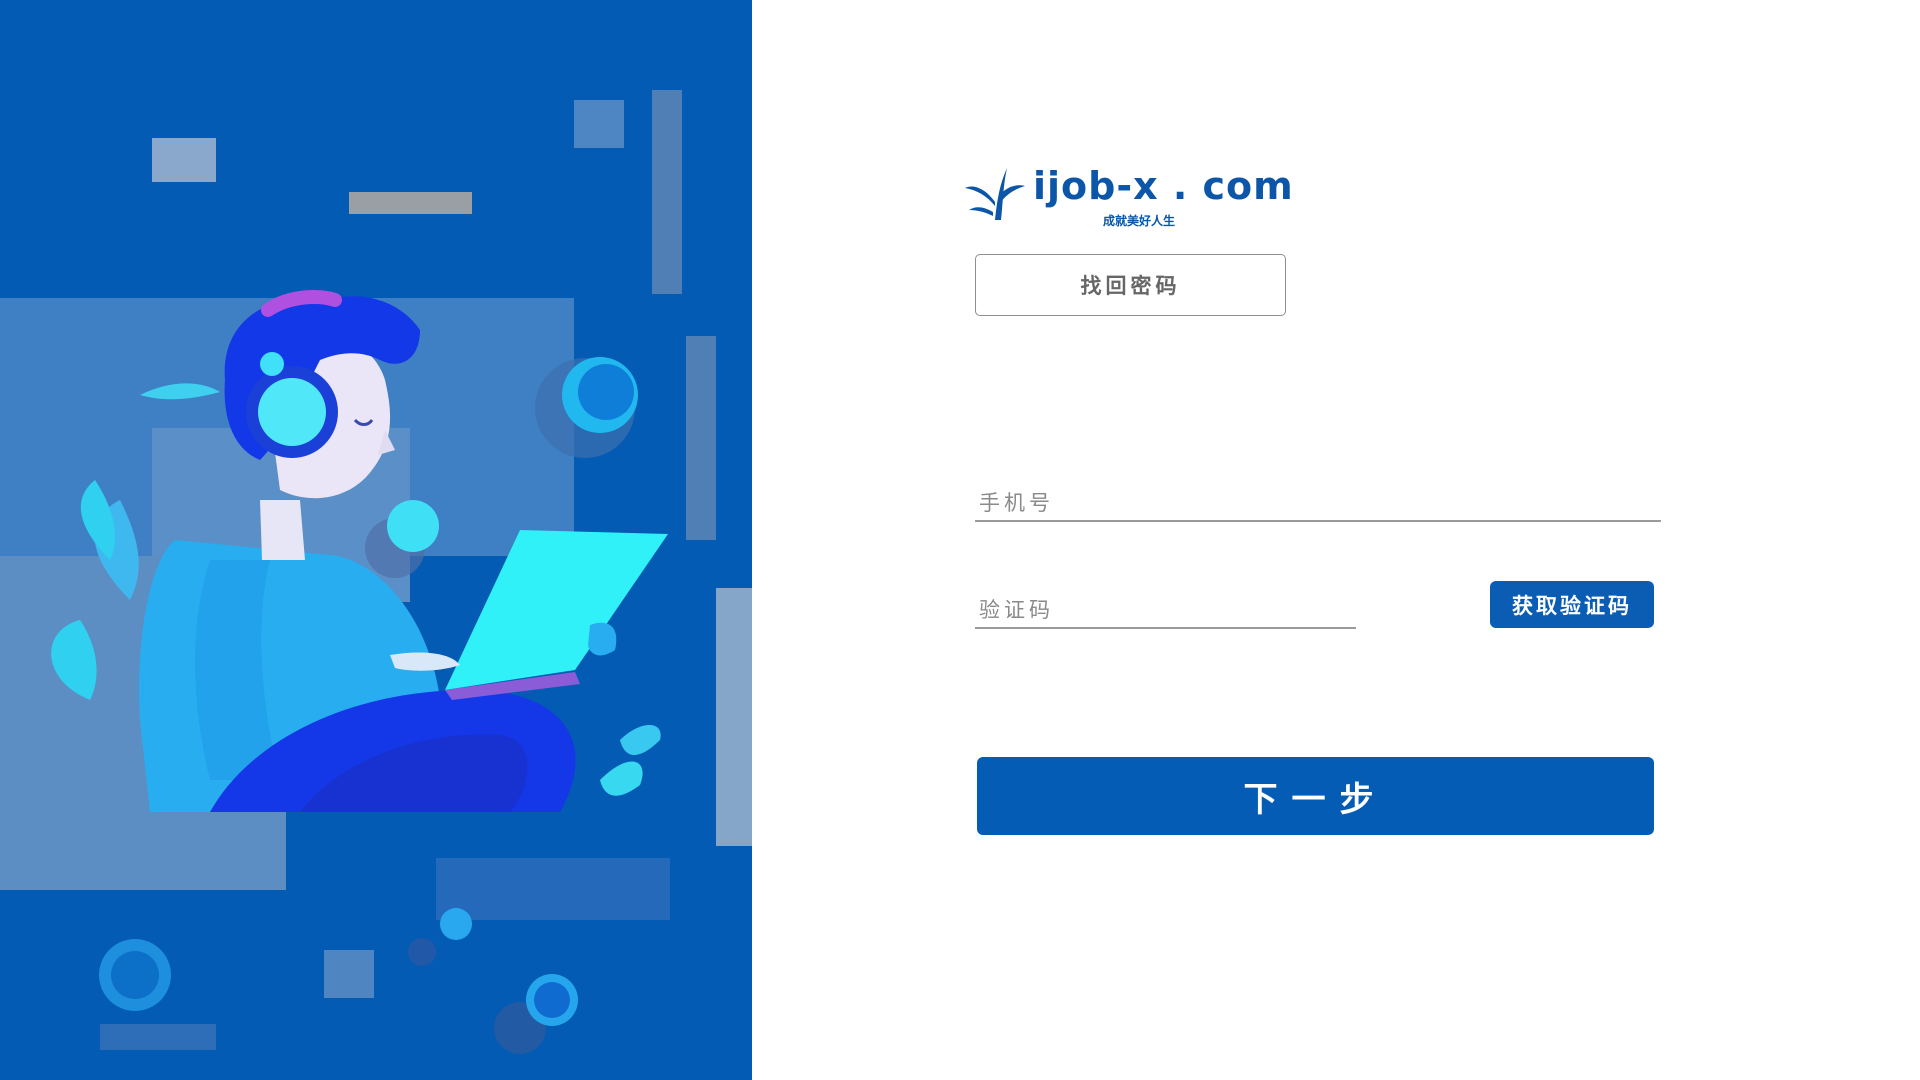  Describe the element at coordinates (1139, 221) in the screenshot. I see `logo-slogan: 成就美好人生` at that location.